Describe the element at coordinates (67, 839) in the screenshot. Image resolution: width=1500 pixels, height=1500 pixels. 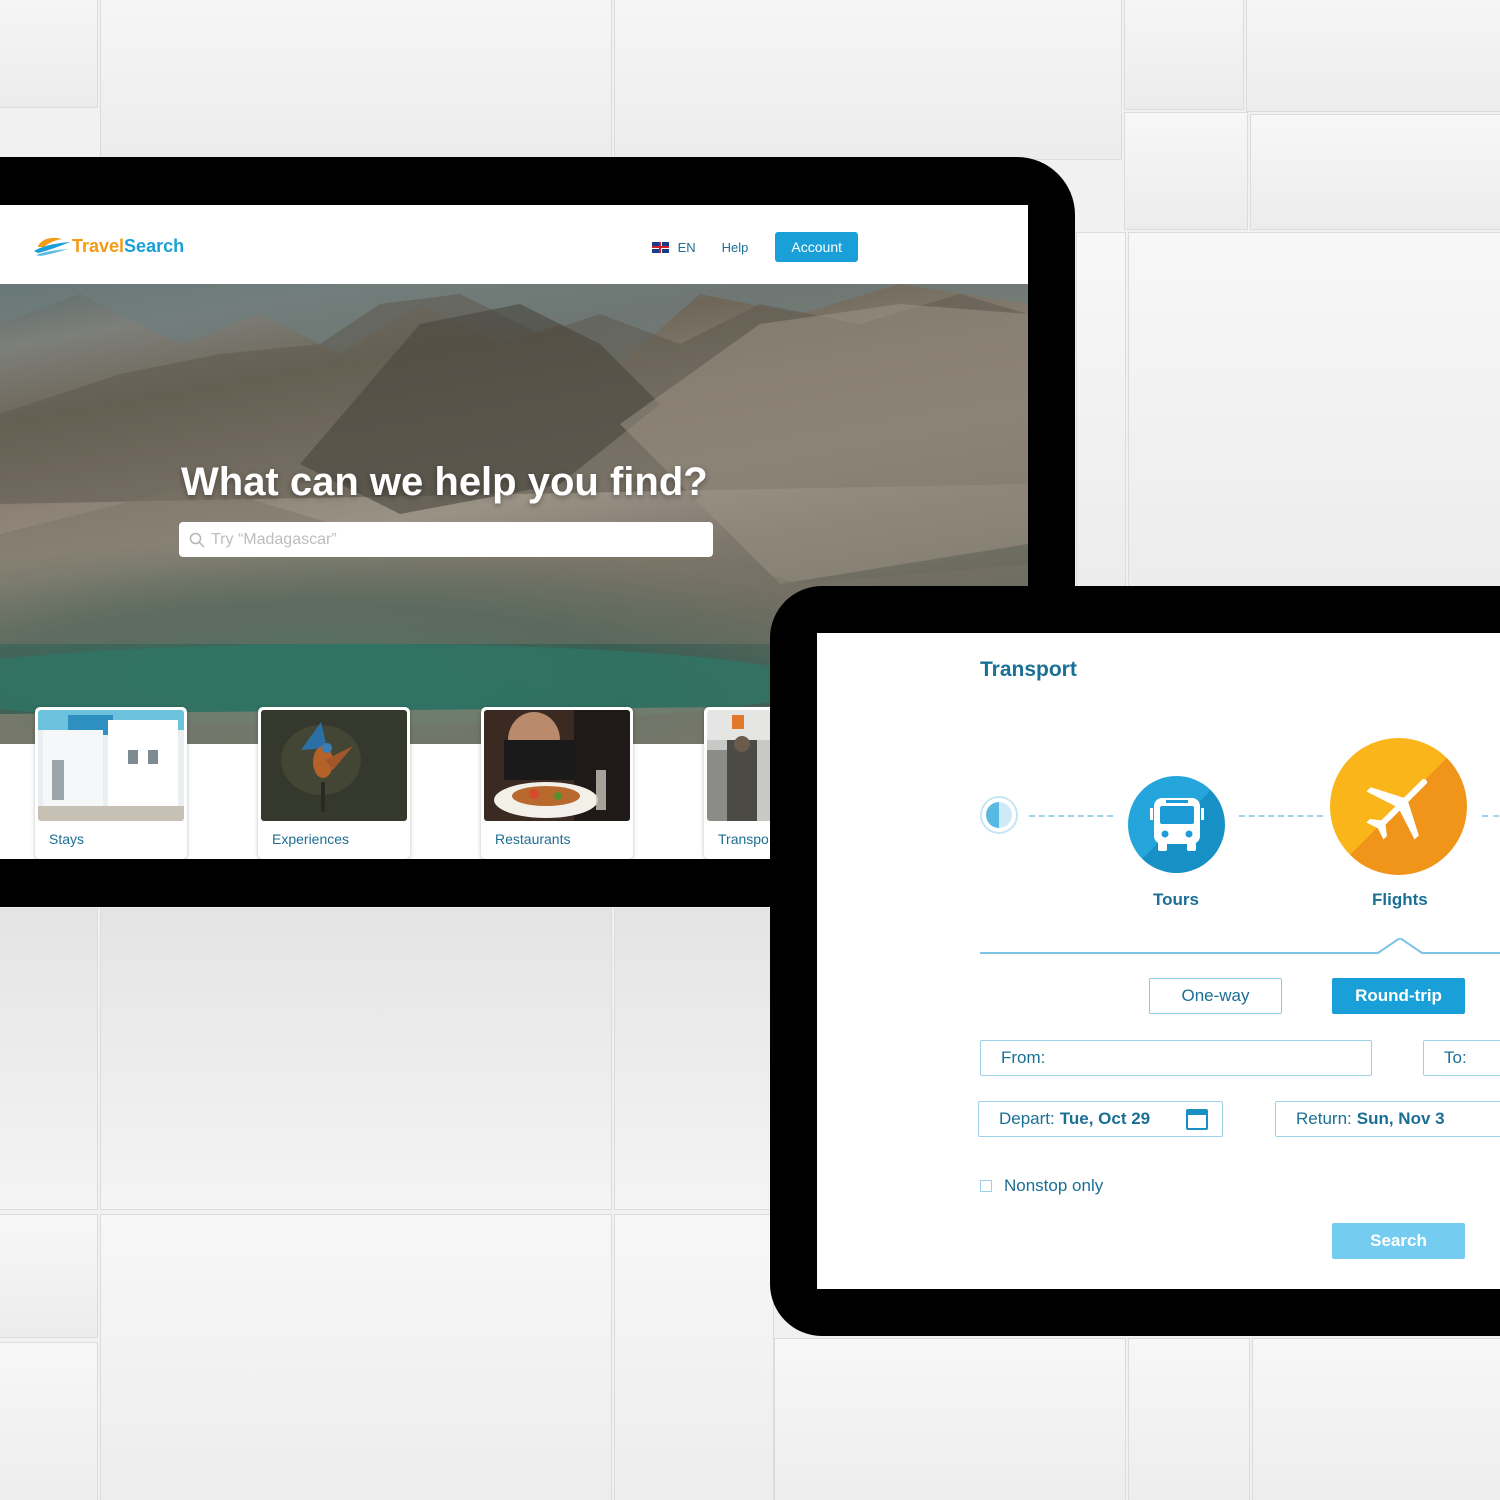
I see `category-label: Stays` at that location.